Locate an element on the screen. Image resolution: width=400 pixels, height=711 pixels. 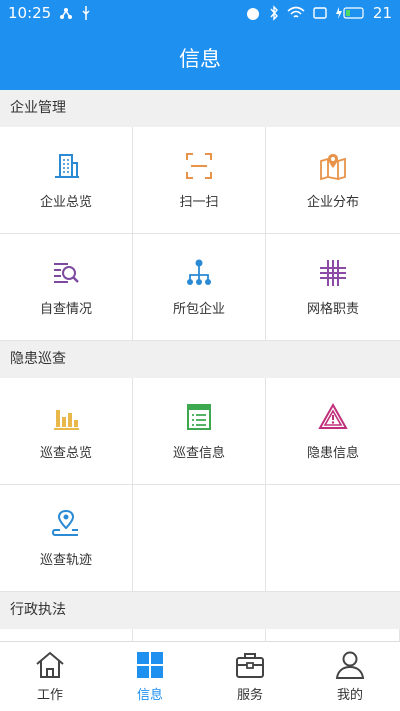
status-time: 10:25 is located at coordinates (30, 13).